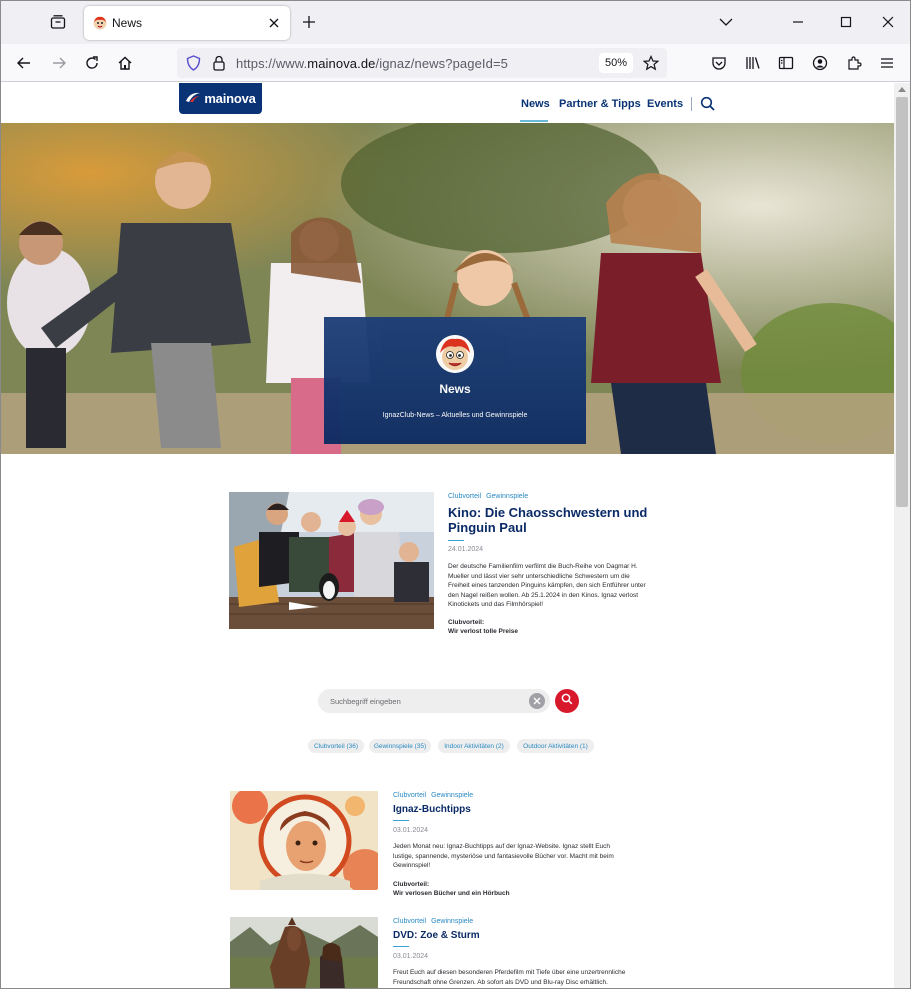 The width and height of the screenshot is (911, 989). Describe the element at coordinates (474, 746) in the screenshot. I see `filter-chip-indoor: Indoor Aktivitäten (2)` at that location.